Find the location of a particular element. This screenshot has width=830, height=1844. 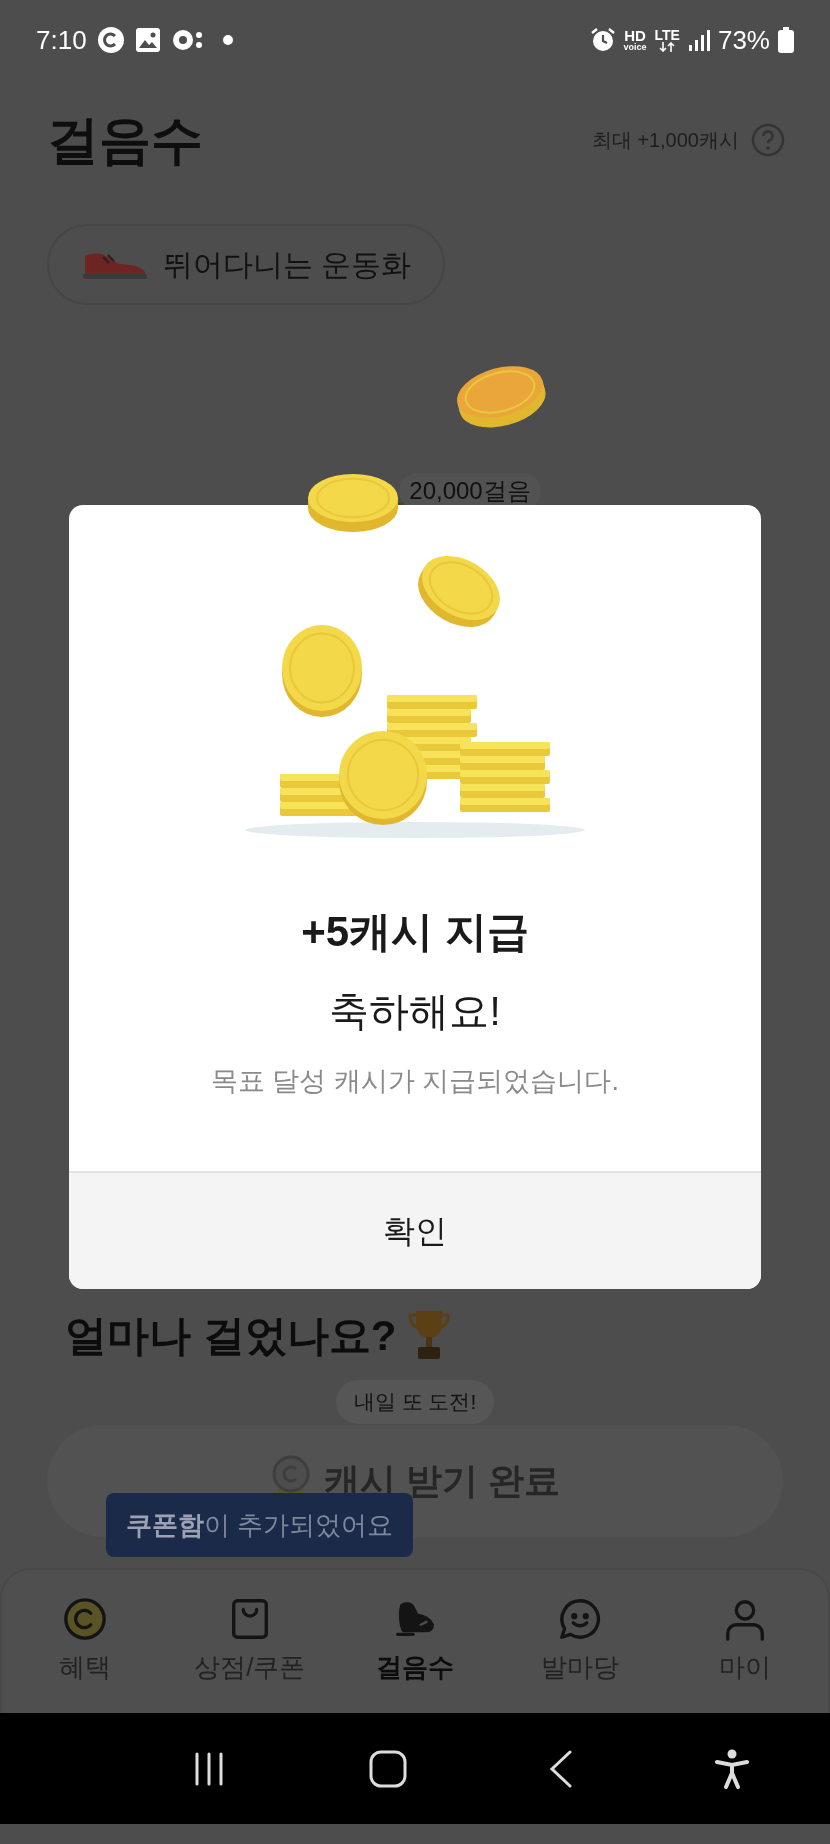

challenge-tooltip: 내일 또 도전! is located at coordinates (415, 1402).